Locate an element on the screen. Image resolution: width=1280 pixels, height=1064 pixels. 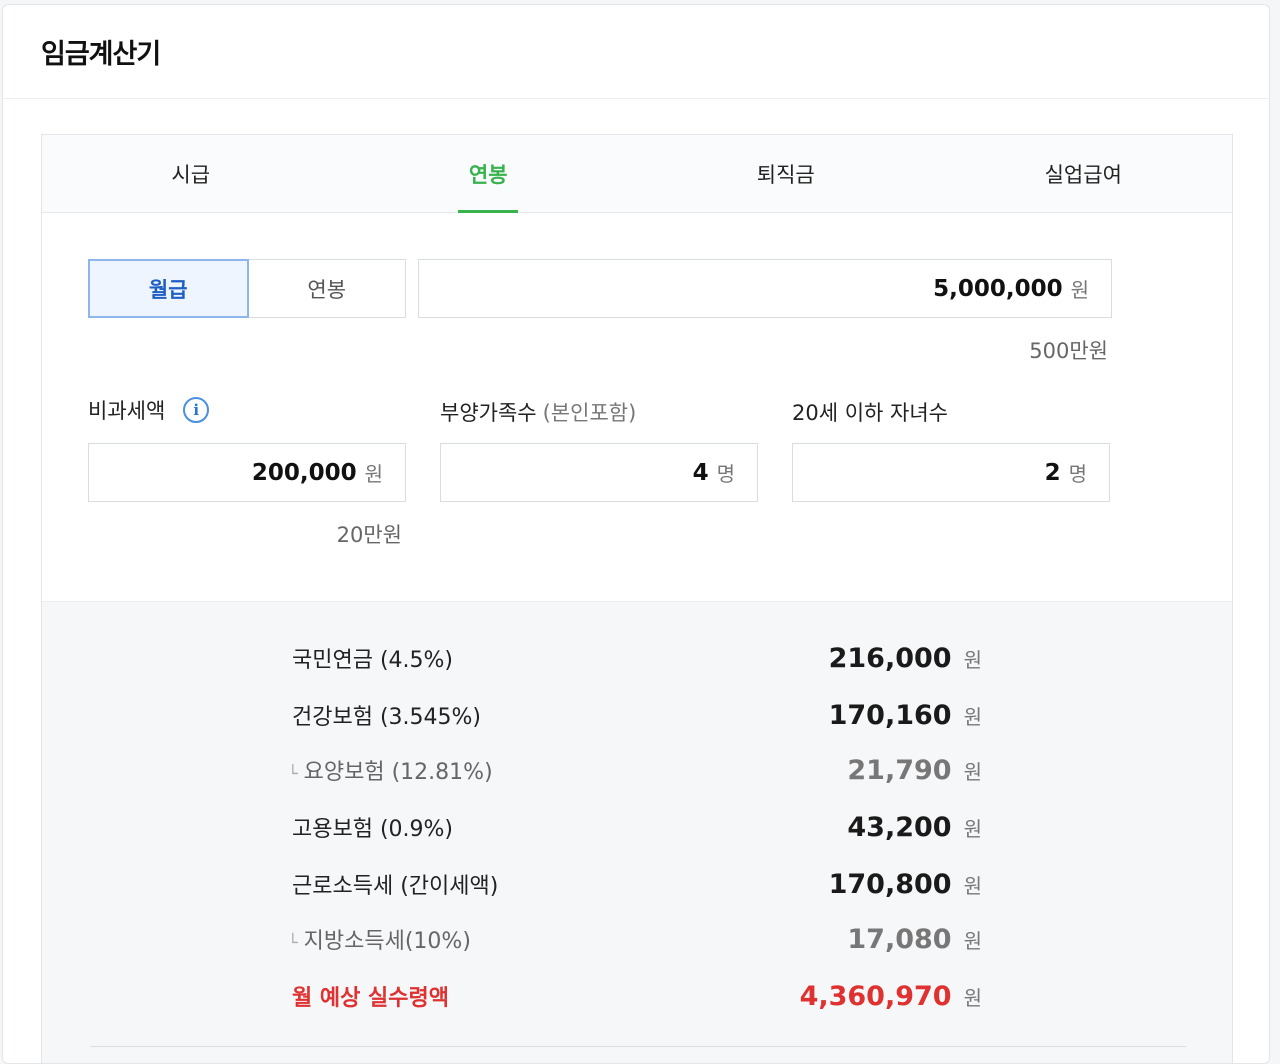
tab-annual-salary: 연봉 is located at coordinates (489, 173).